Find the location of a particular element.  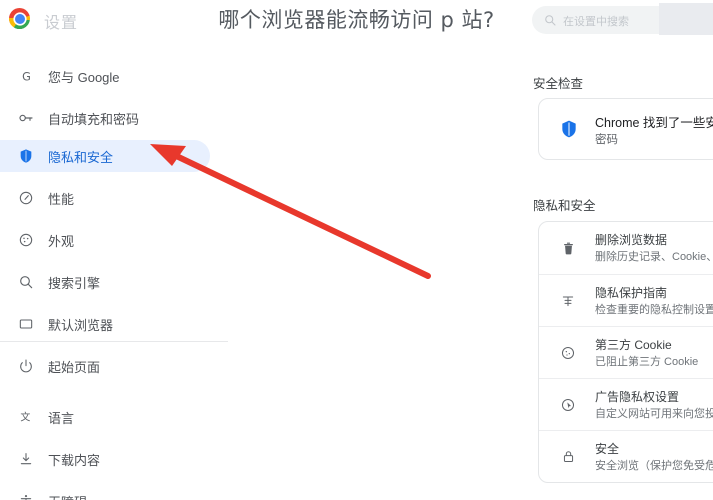

sidebar-item-autofill-passwords: 自动填充和密码 is located at coordinates (105, 118).